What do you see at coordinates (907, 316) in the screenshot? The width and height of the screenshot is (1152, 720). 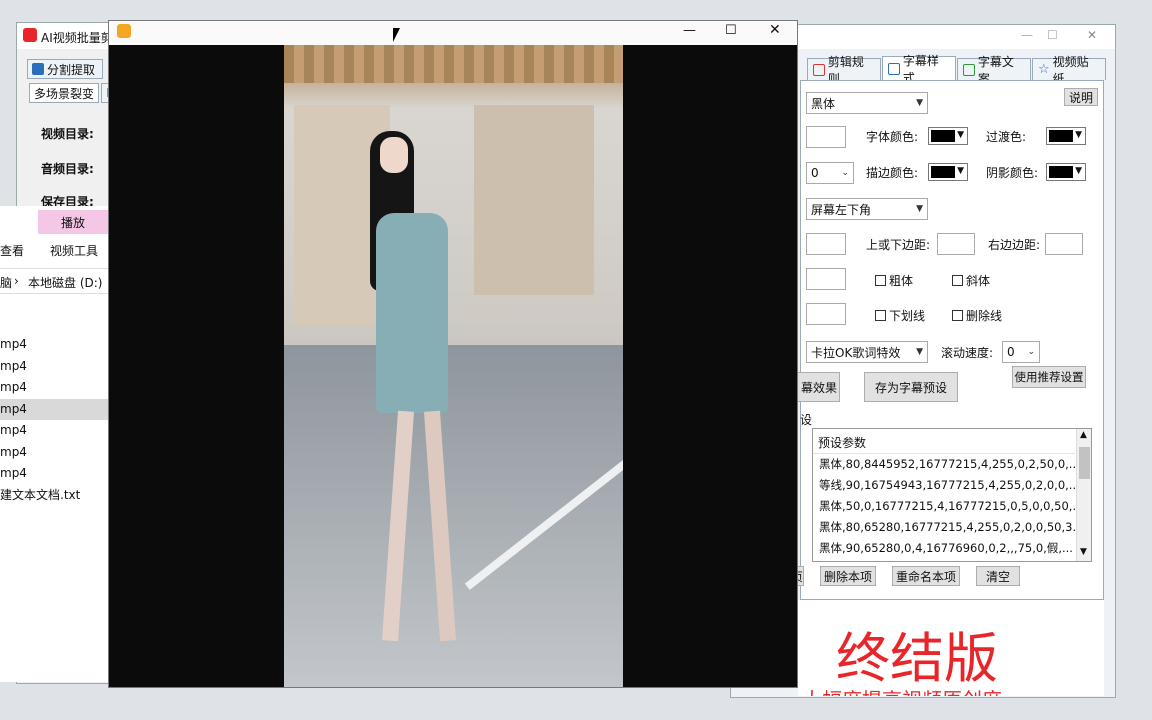 I see `underline-label: 下划线` at bounding box center [907, 316].